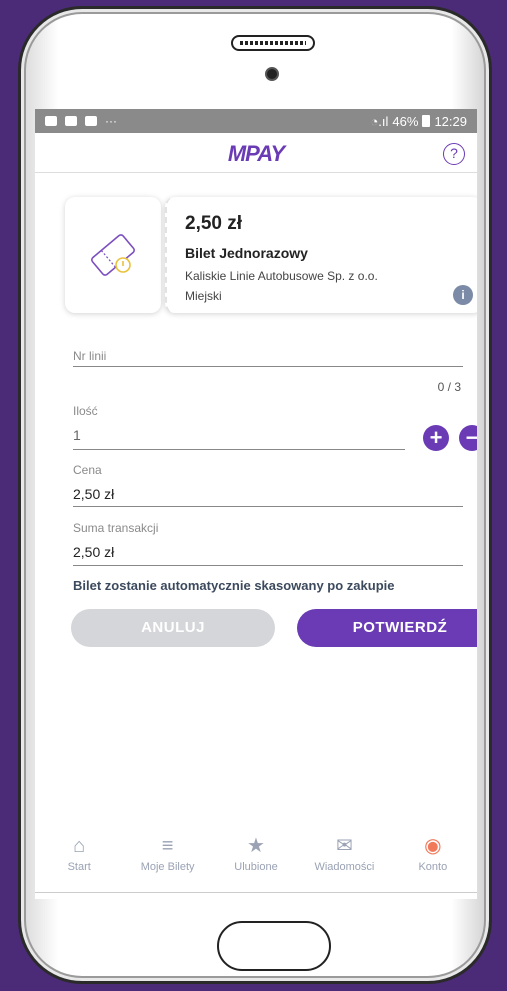  What do you see at coordinates (344, 846) in the screenshot?
I see `mail-icon: ✉` at bounding box center [344, 846].